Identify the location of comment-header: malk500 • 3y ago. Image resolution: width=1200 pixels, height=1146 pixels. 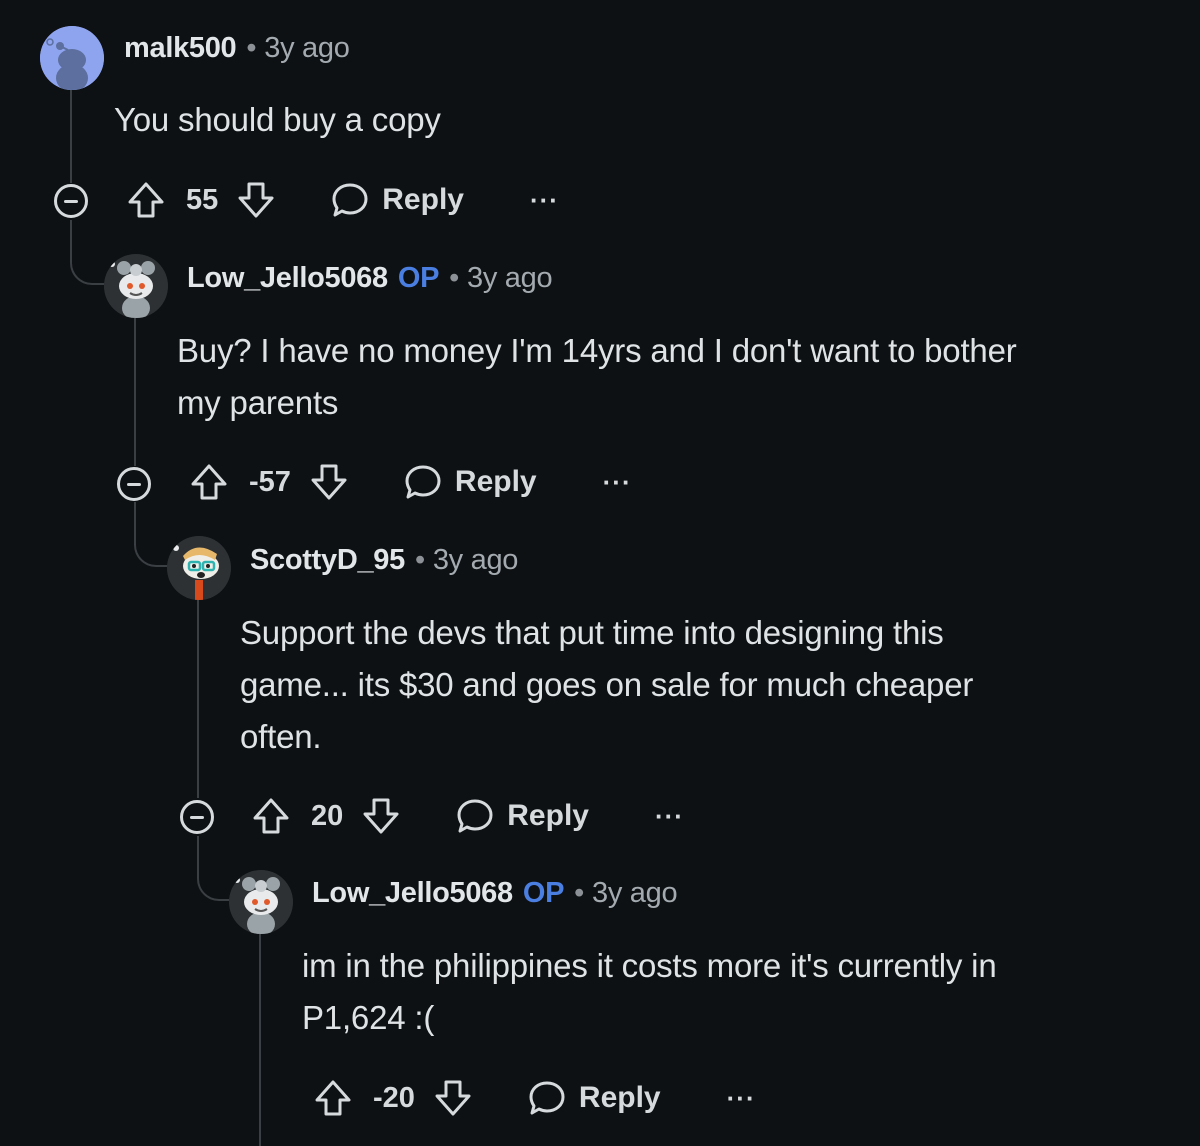
(237, 48).